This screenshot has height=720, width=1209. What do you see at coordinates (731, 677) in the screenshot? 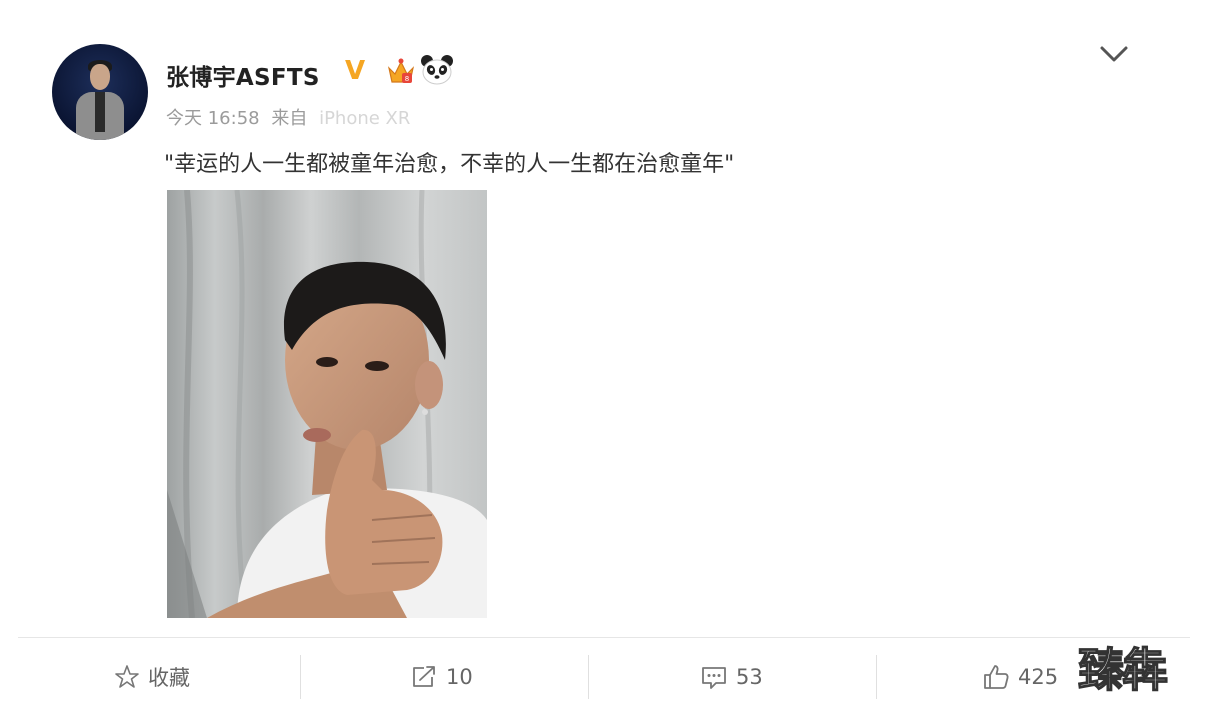
I see `comment-button: 53` at bounding box center [731, 677].